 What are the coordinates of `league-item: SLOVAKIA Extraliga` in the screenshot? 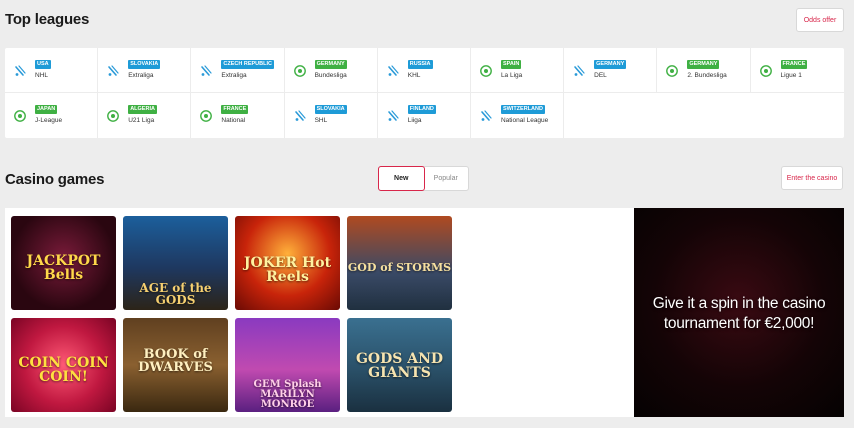 It's located at (145, 70).